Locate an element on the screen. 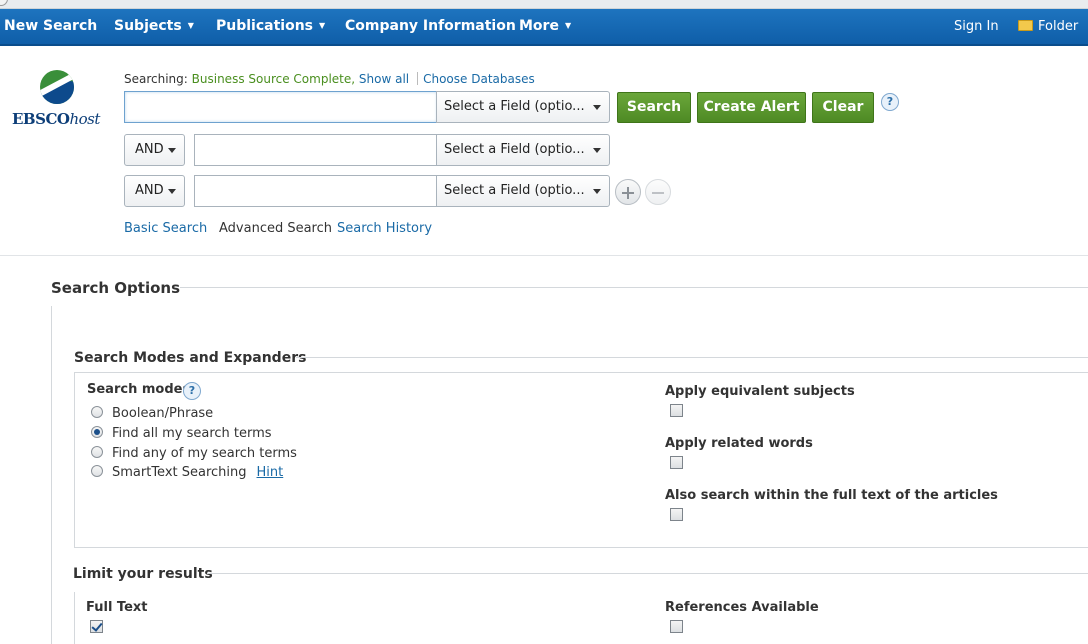 The height and width of the screenshot is (644, 1088). limit-section-title: Limit your results is located at coordinates (143, 574).